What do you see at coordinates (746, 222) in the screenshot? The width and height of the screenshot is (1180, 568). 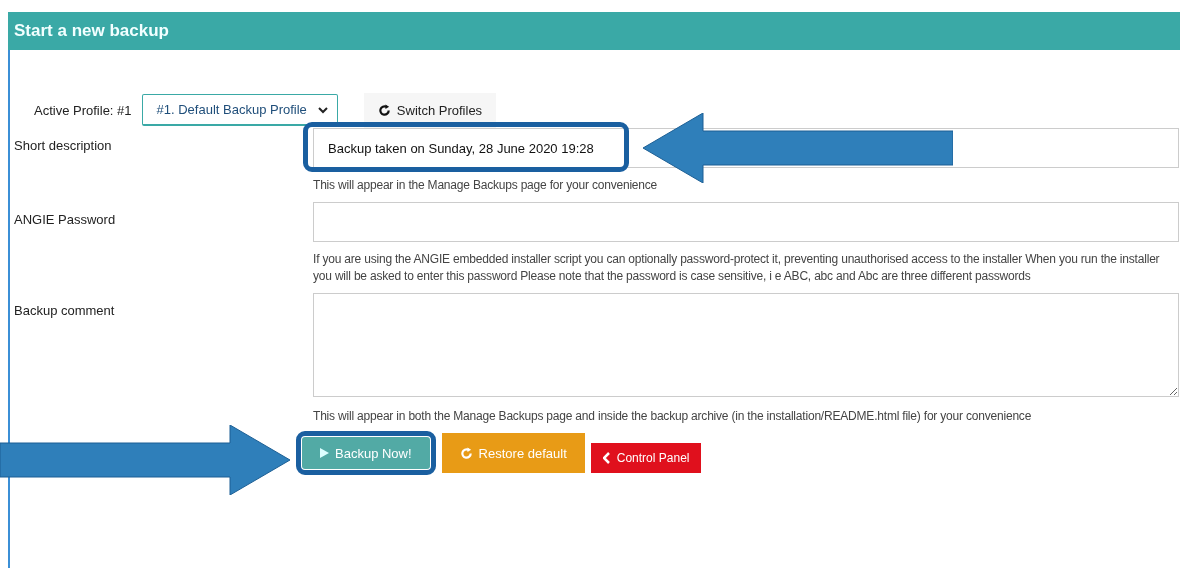 I see `text-field` at bounding box center [746, 222].